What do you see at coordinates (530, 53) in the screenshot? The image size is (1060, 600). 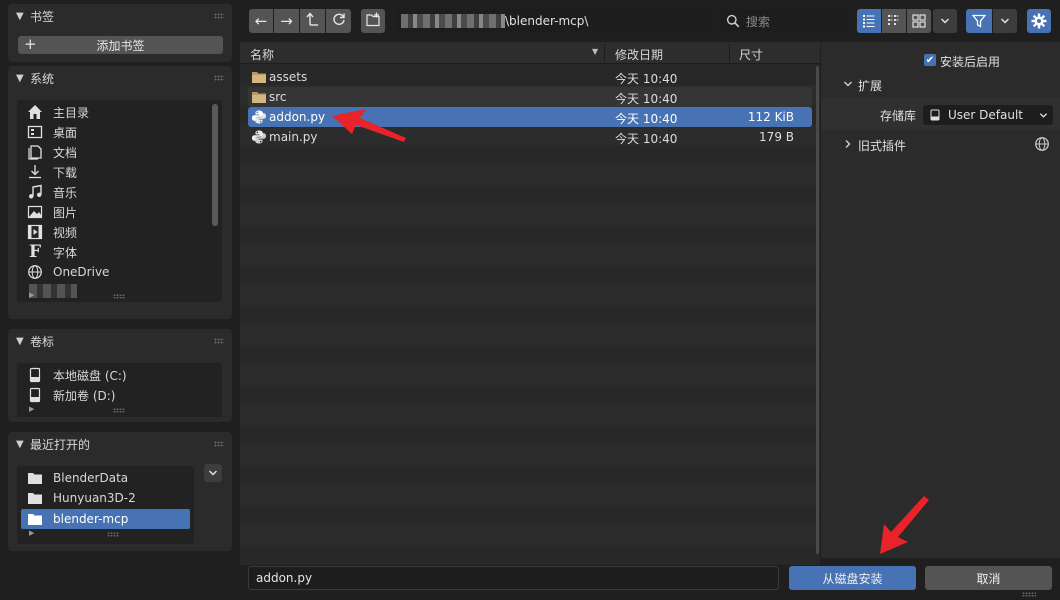 I see `column-header: 名称 ▼ 修改日期 尺寸` at bounding box center [530, 53].